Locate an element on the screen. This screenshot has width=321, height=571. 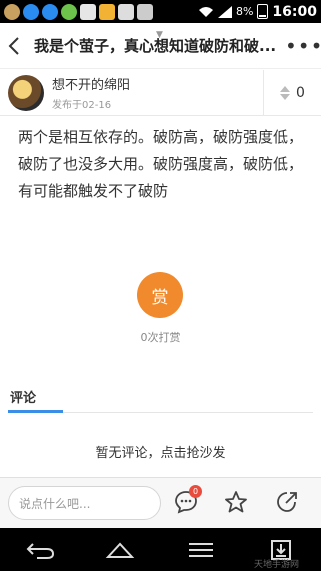
author-row: 想不开的绵阳 发布于02-16 0 is located at coordinates (160, 92).